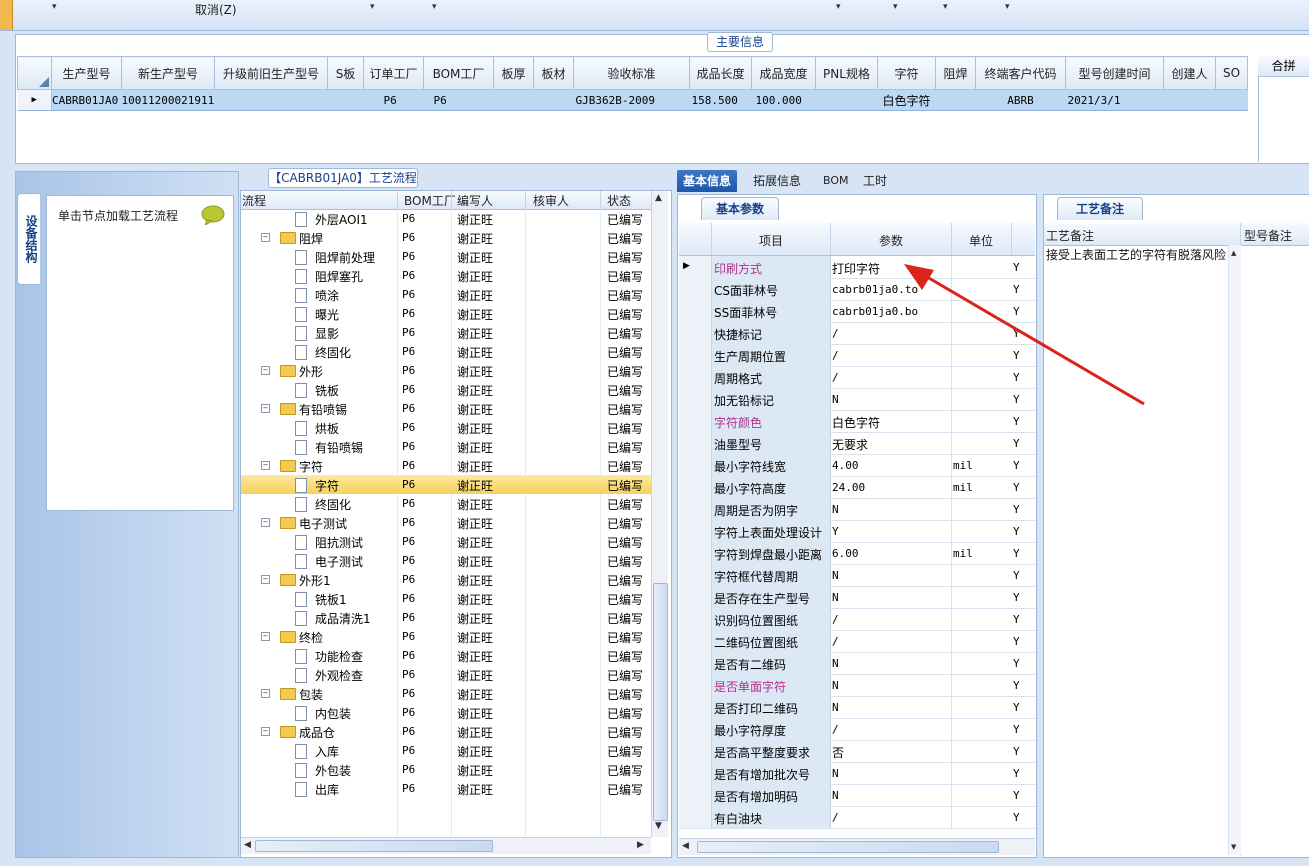 This screenshot has height=866, width=1309. Describe the element at coordinates (446, 769) in the screenshot. I see `tree-row: 外包装 P6 谢正旺 已编写` at that location.